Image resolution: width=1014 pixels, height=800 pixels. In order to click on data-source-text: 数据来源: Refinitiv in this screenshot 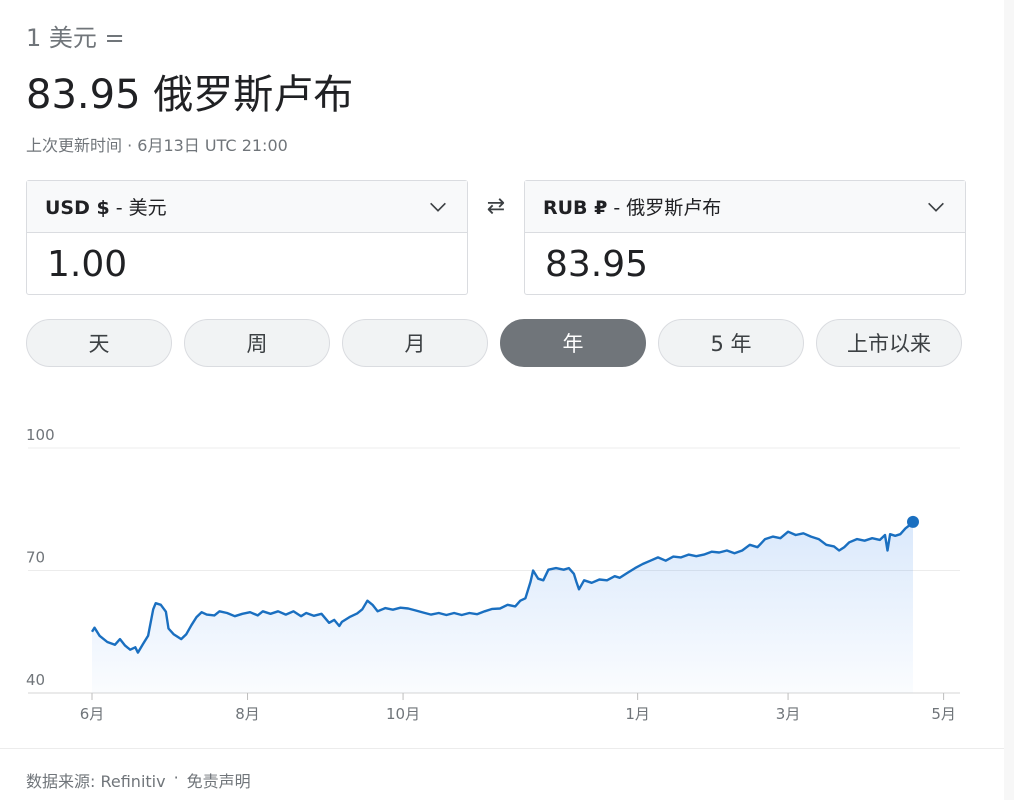, I will do `click(96, 781)`.